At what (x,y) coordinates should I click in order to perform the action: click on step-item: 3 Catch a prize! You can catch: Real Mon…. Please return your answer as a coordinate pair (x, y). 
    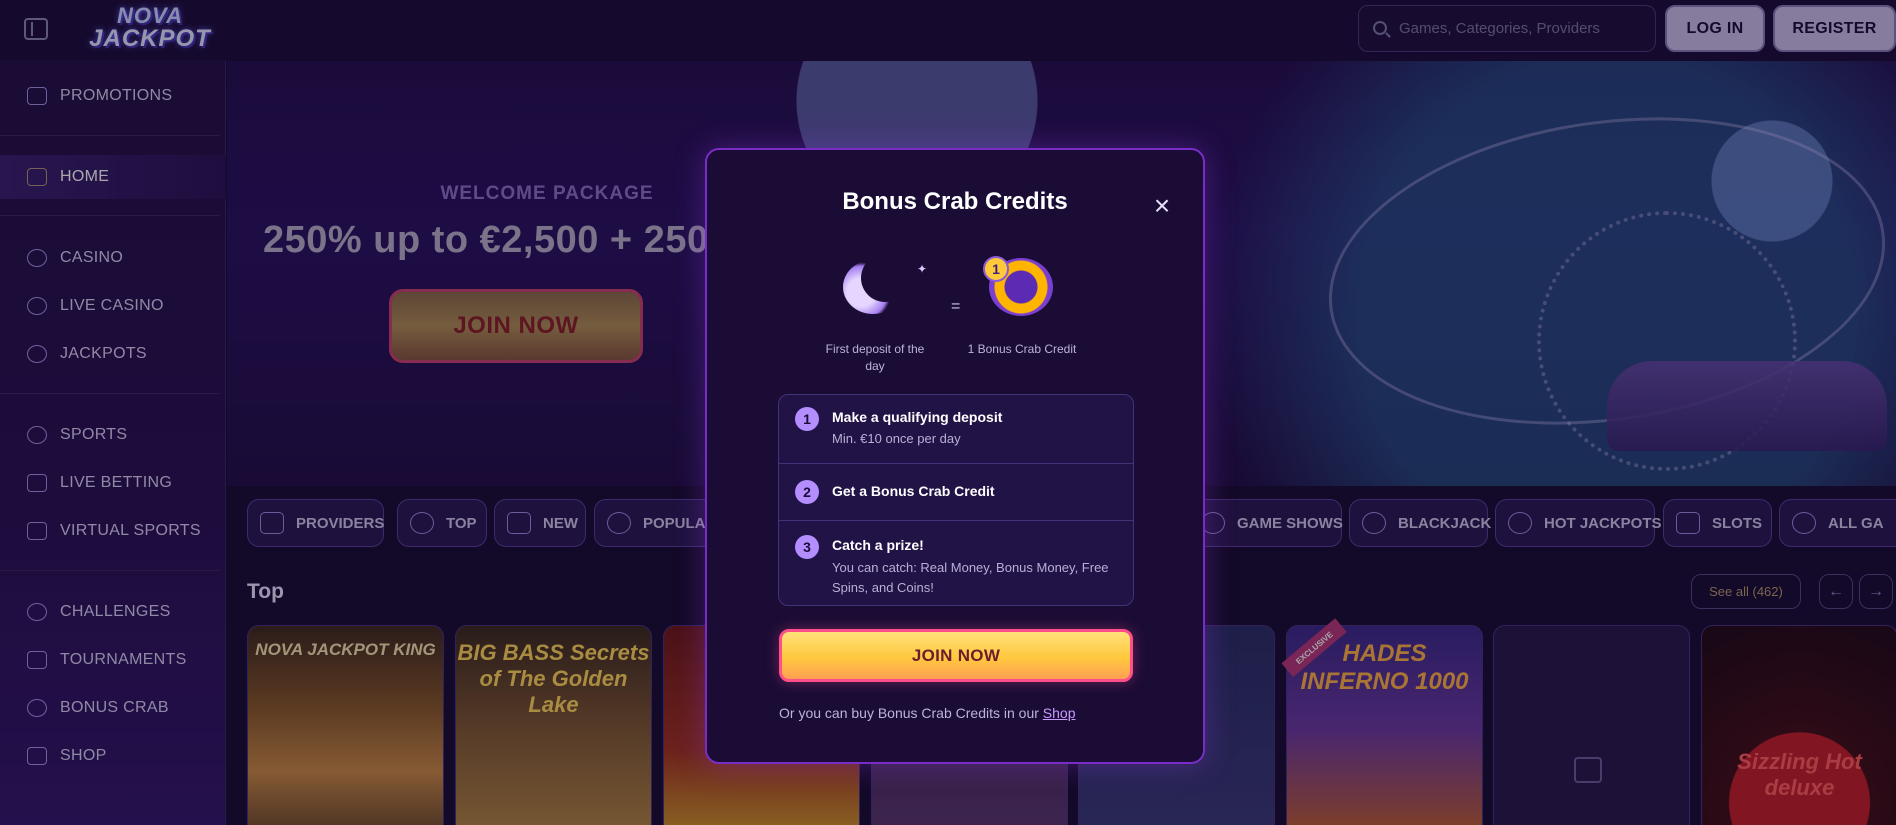
    Looking at the image, I should click on (956, 563).